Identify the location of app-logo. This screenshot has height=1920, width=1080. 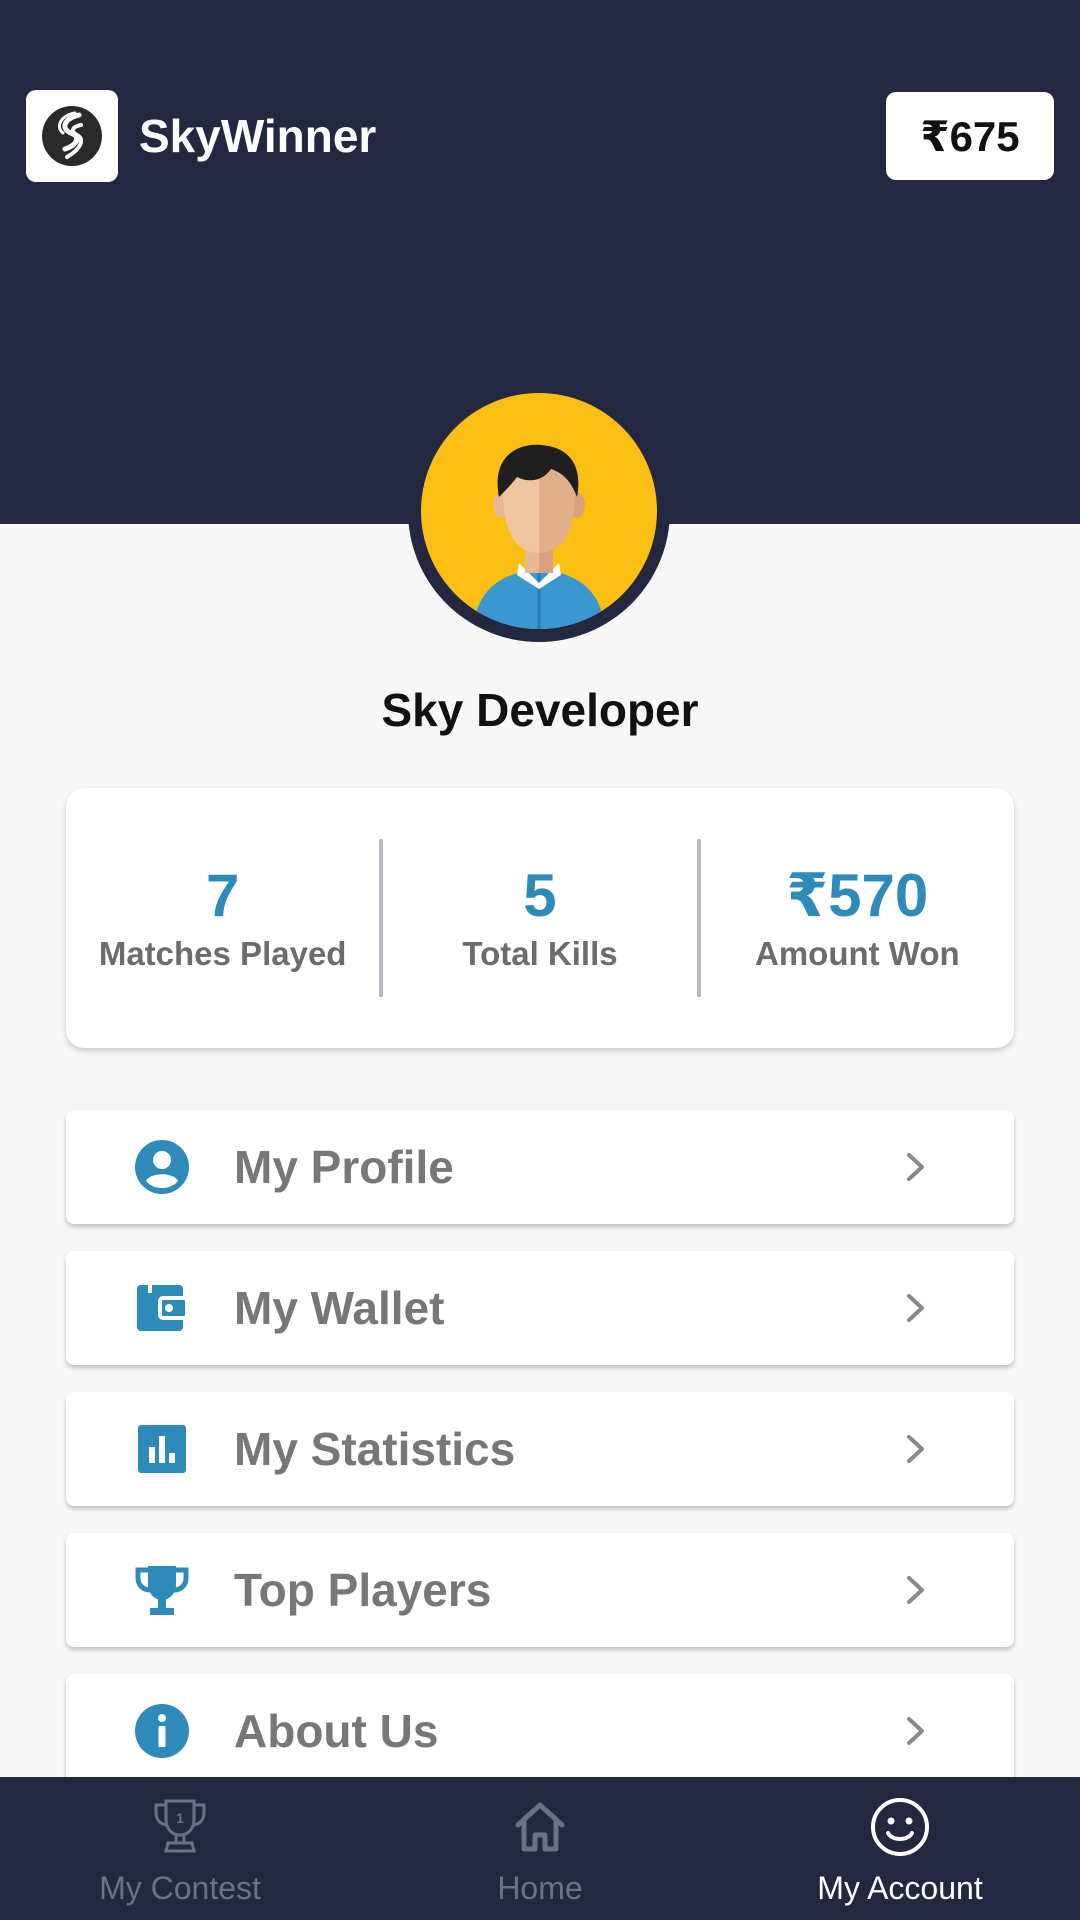
(72, 136).